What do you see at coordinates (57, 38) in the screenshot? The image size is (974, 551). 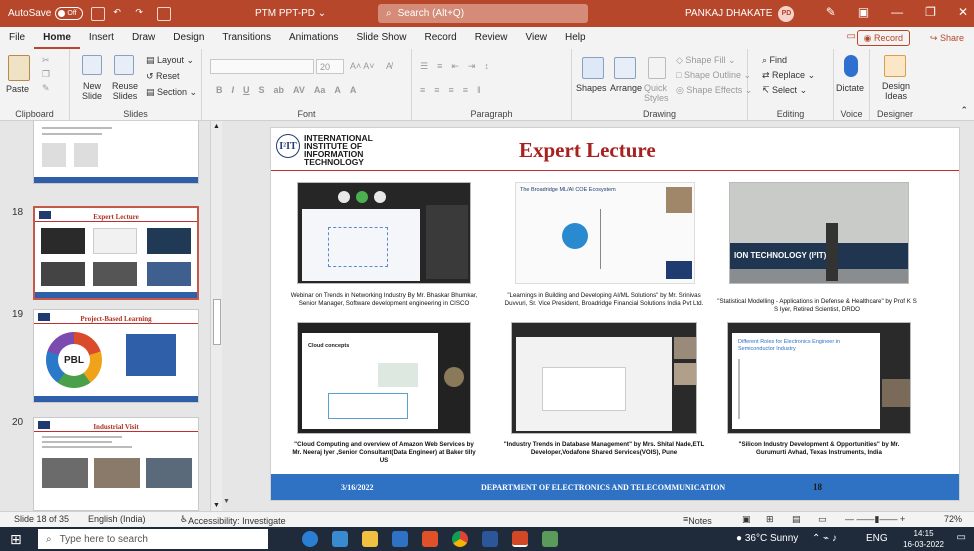 I see `tab-home: Home` at bounding box center [57, 38].